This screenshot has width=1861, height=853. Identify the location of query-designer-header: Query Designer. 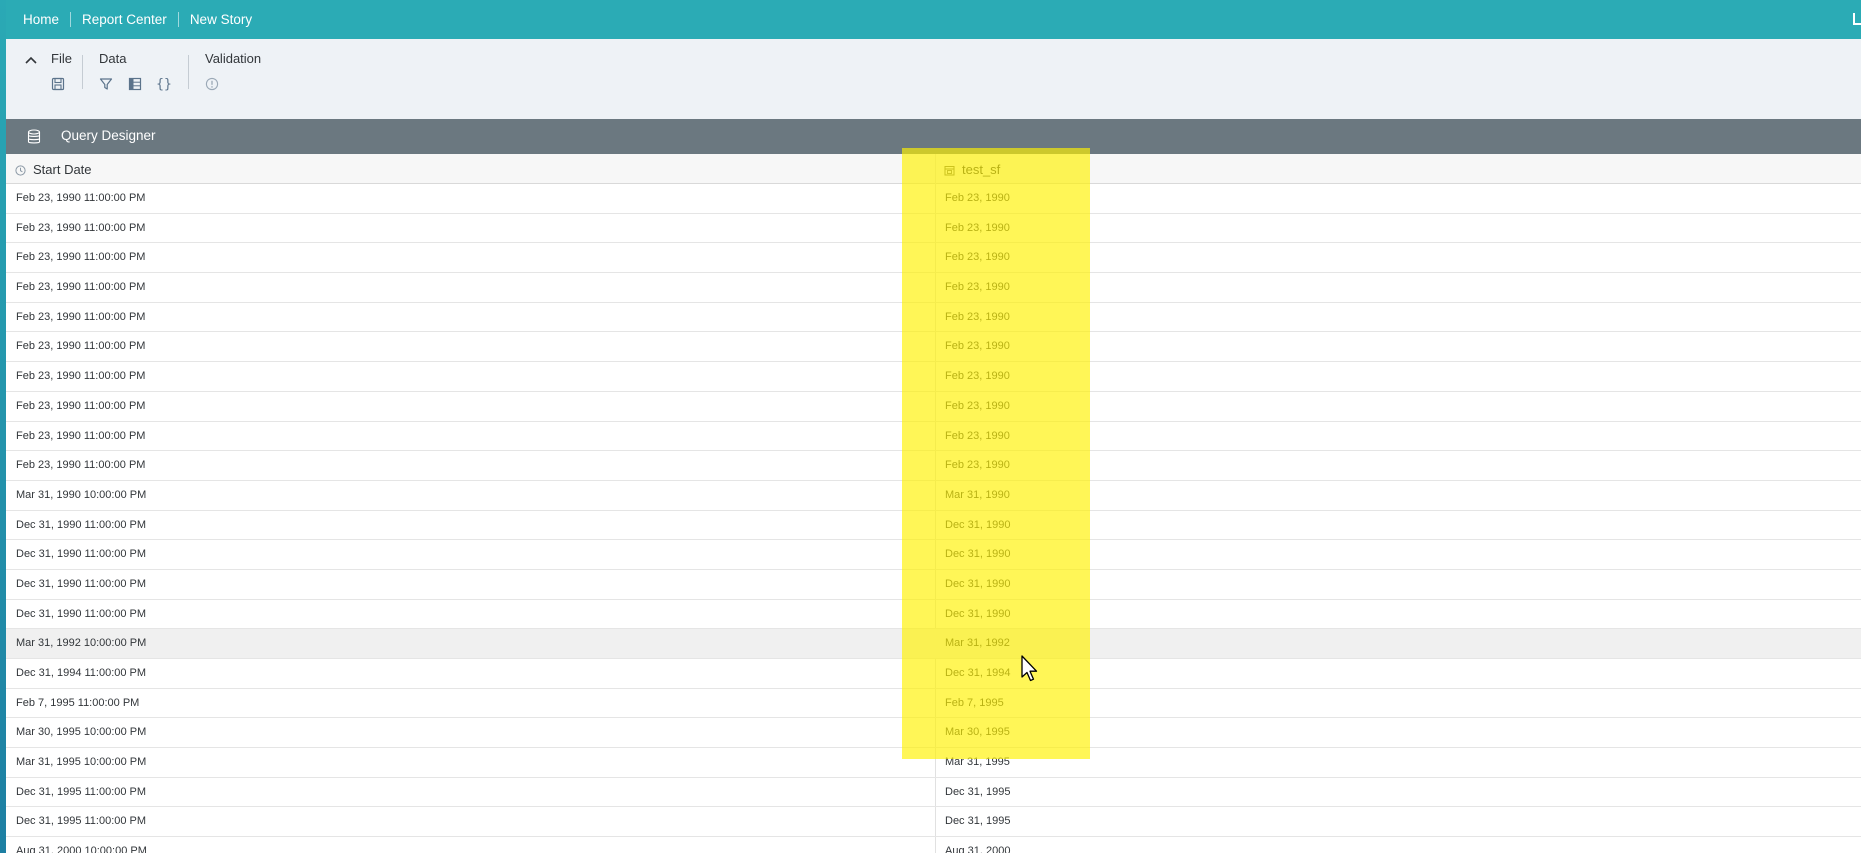
(933, 136).